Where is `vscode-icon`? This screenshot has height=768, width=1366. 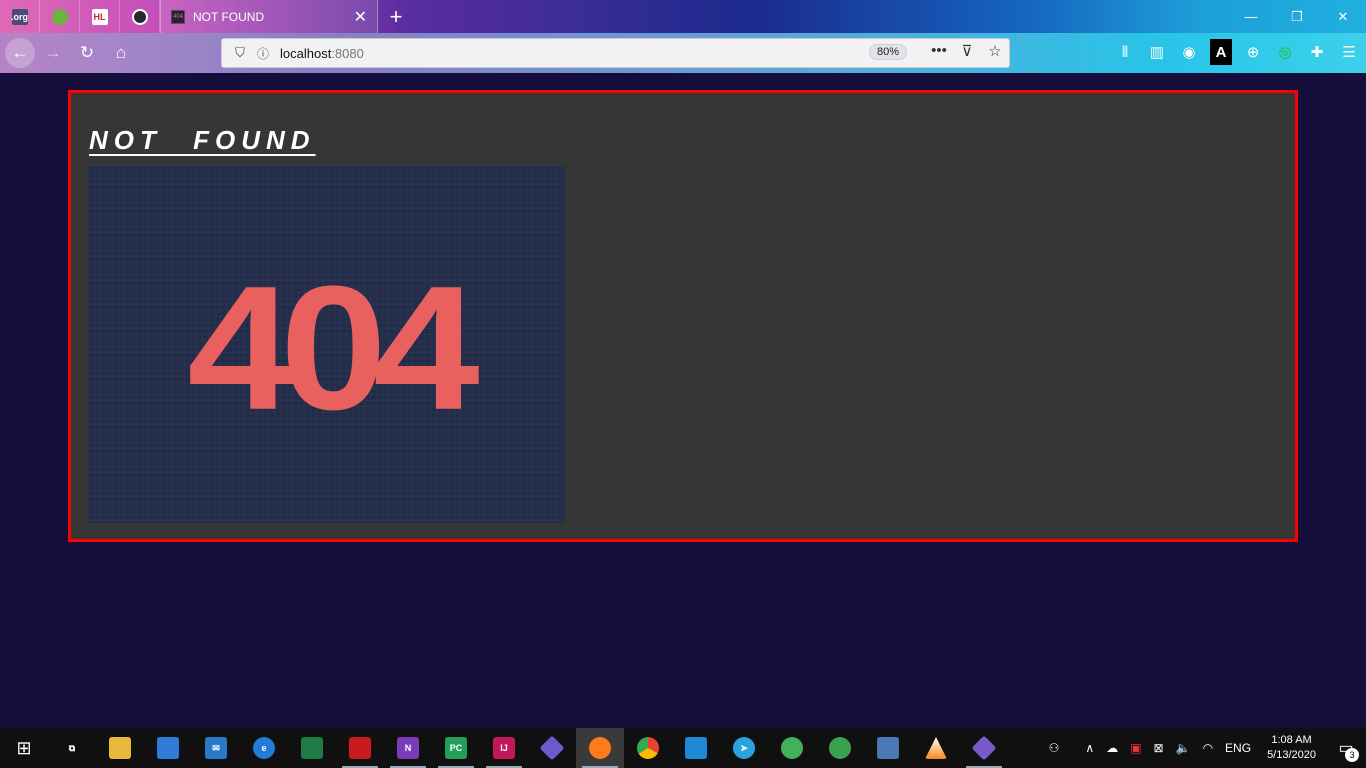
vscode-icon is located at coordinates (696, 748).